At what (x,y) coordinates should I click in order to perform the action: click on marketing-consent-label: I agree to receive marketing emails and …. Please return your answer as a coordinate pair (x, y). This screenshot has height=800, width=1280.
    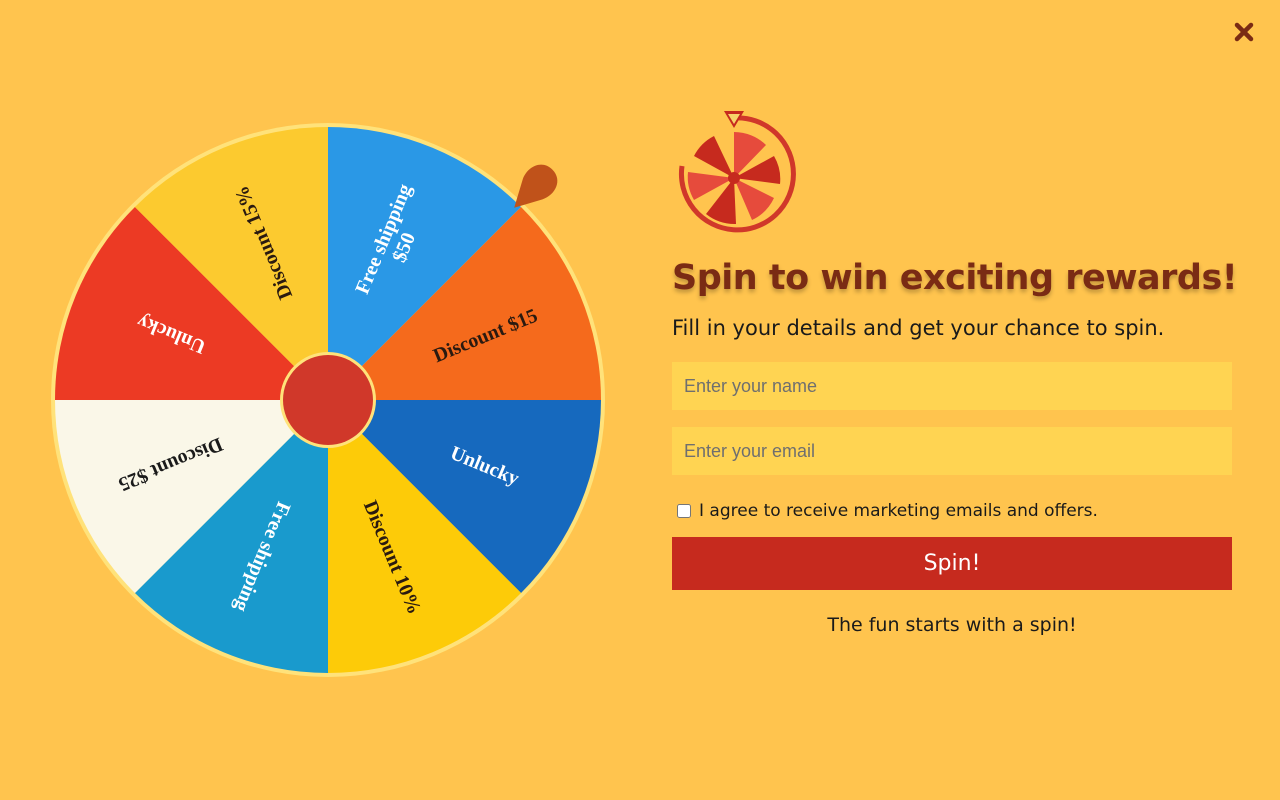
    Looking at the image, I should click on (898, 511).